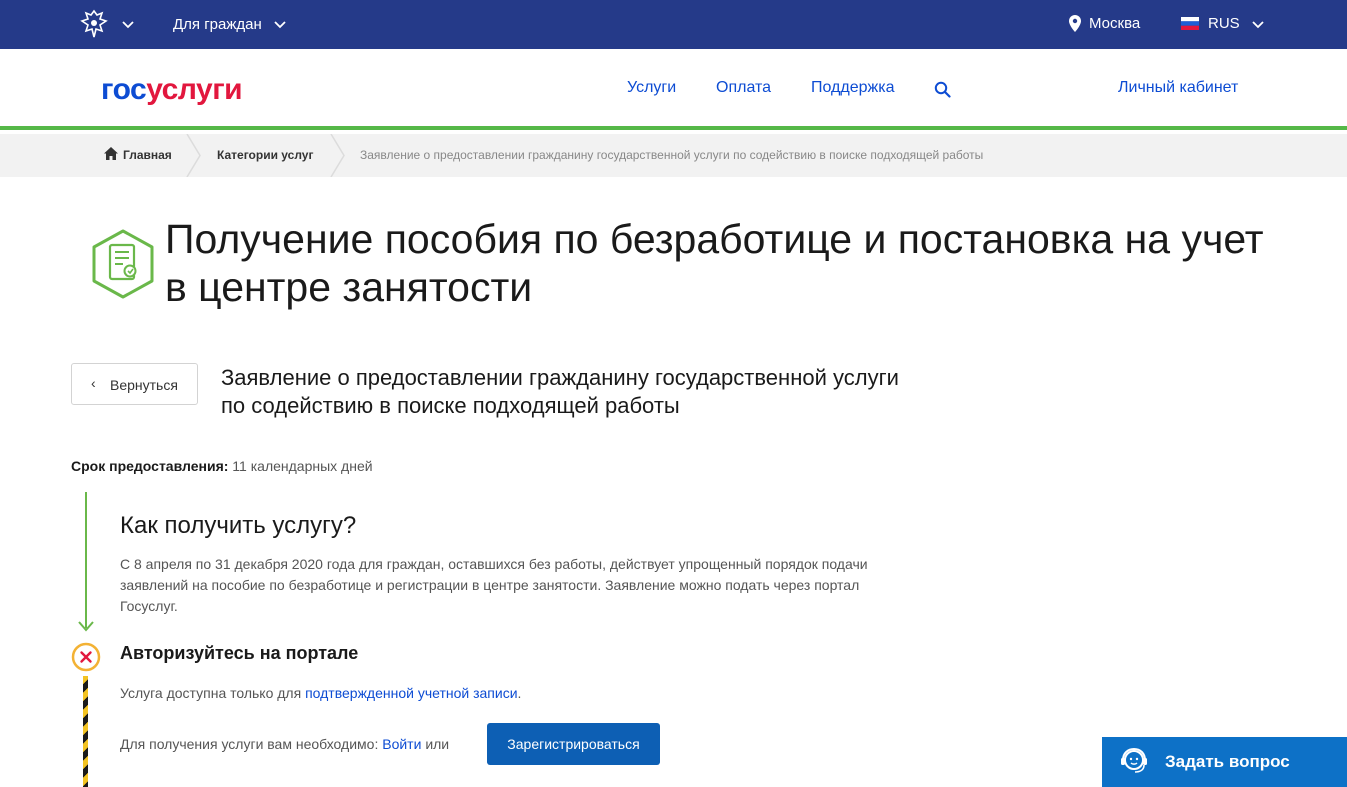 This screenshot has width=1347, height=787. I want to click on ask-question-button: Задать вопрос, so click(1224, 762).